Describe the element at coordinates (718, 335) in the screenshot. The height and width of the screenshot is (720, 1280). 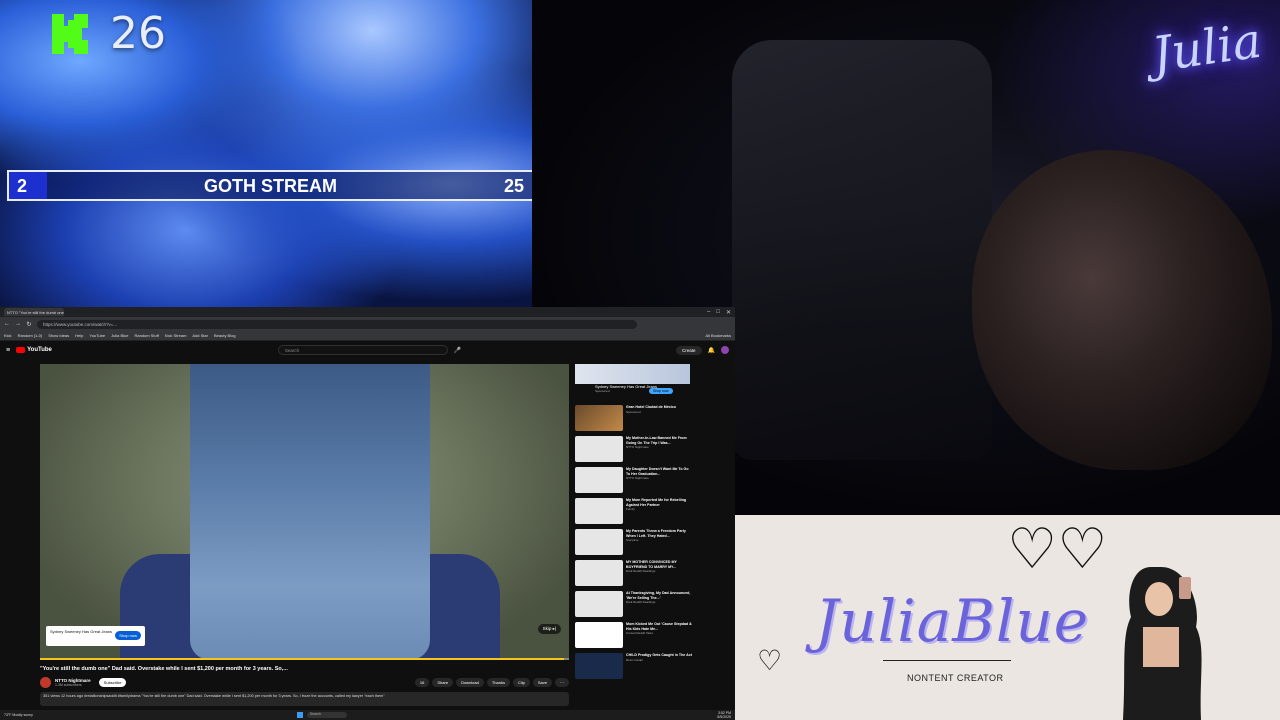
I see `bookmark-all: All Bookmarks` at that location.